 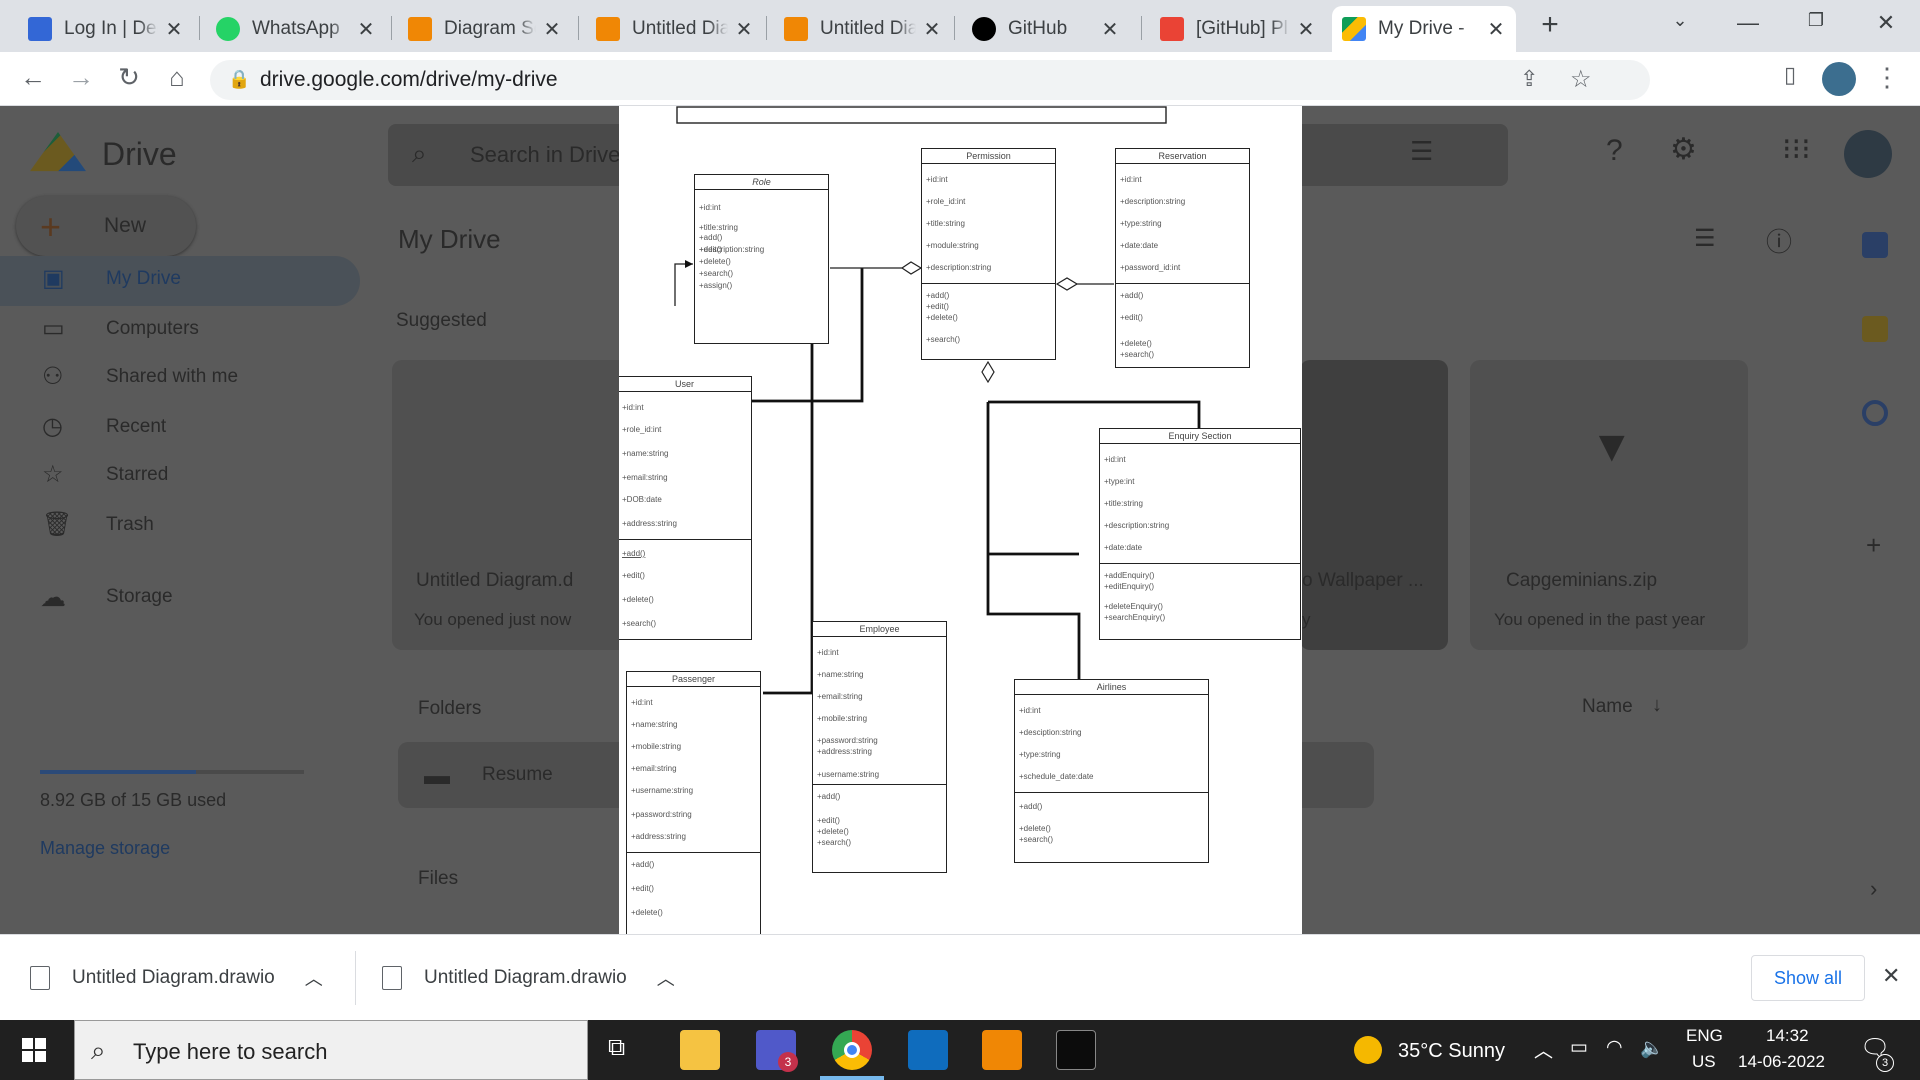 I want to click on region-indicator: US, so click(x=1704, y=1062).